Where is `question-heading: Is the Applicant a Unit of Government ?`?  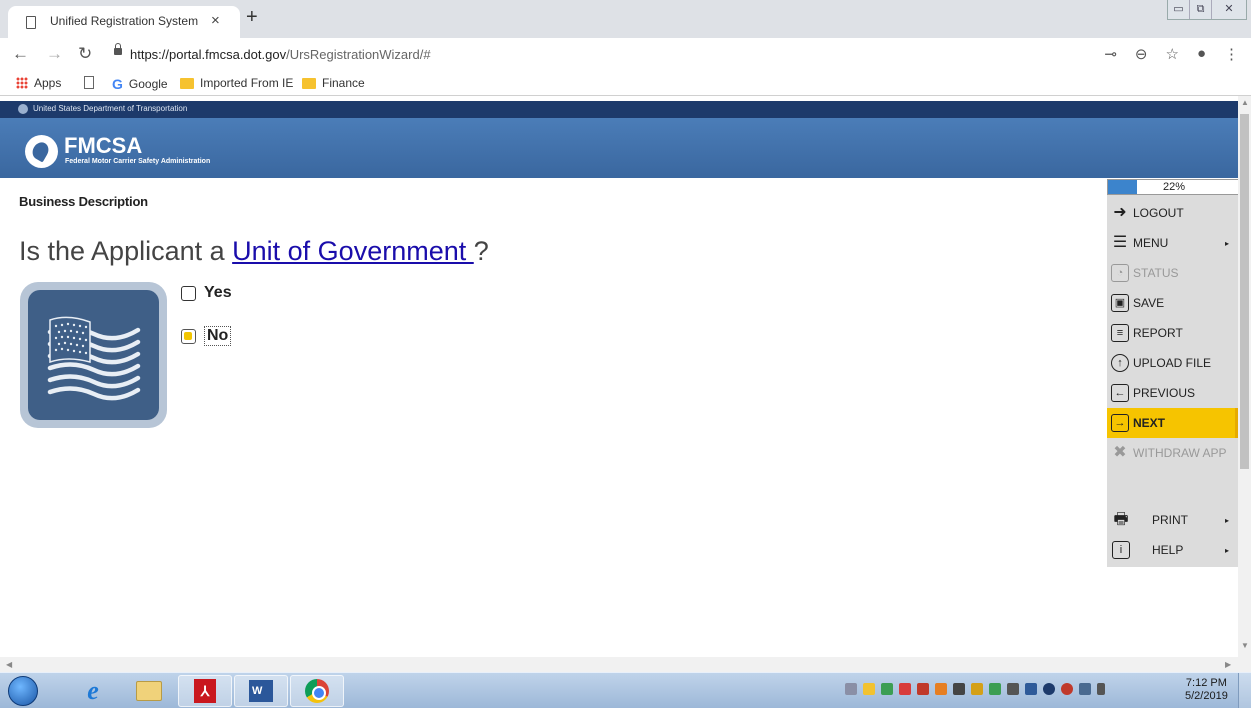 question-heading: Is the Applicant a Unit of Government ? is located at coordinates (254, 251).